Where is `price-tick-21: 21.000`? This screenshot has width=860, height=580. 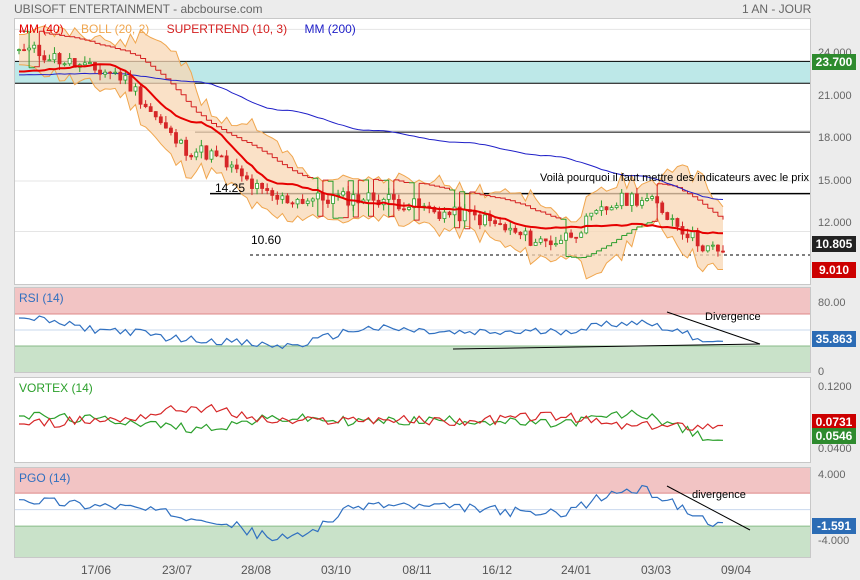 price-tick-21: 21.000 is located at coordinates (835, 96).